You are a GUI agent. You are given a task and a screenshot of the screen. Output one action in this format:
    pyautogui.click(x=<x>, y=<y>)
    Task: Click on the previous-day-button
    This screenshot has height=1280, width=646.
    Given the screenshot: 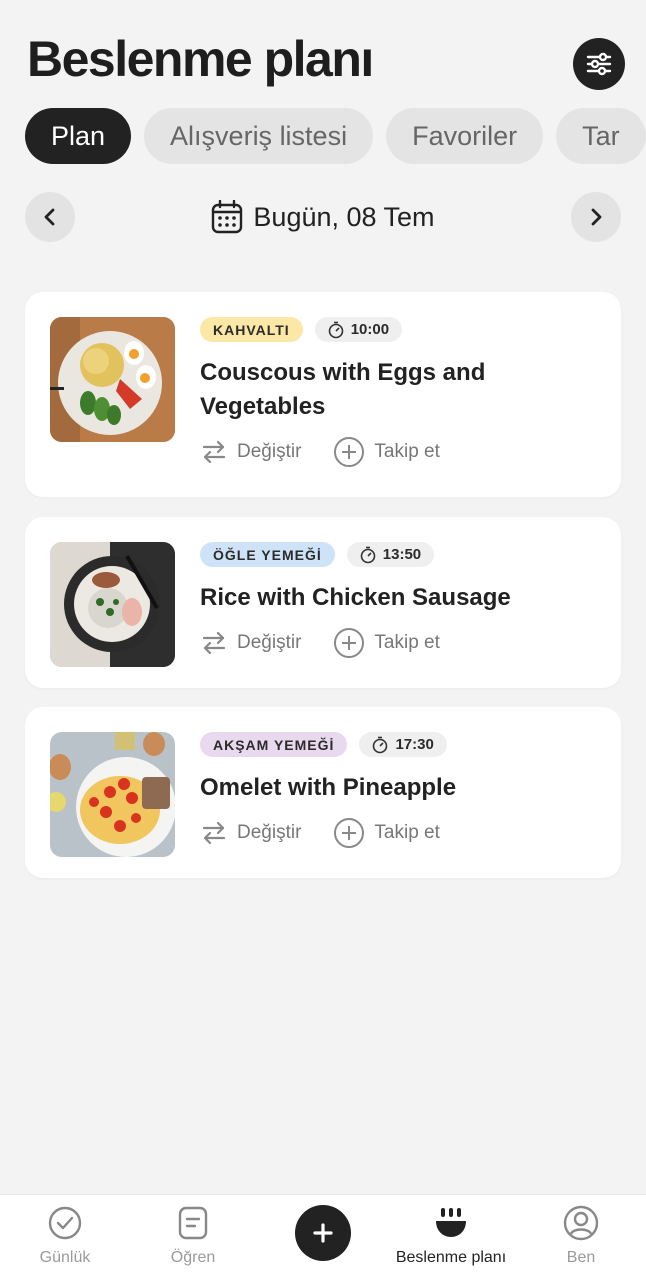 What is the action you would take?
    pyautogui.click(x=50, y=217)
    